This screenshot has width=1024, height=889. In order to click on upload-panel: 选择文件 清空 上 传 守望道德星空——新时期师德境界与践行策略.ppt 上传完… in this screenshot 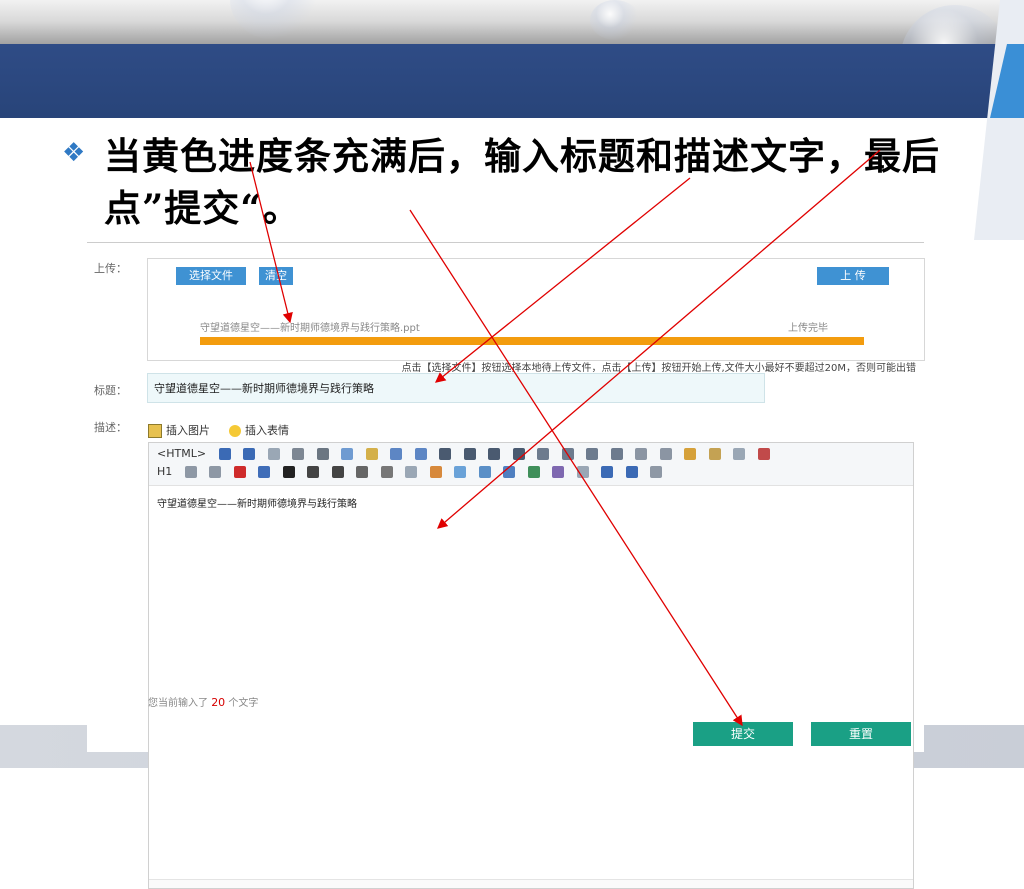, I will do `click(536, 316)`.